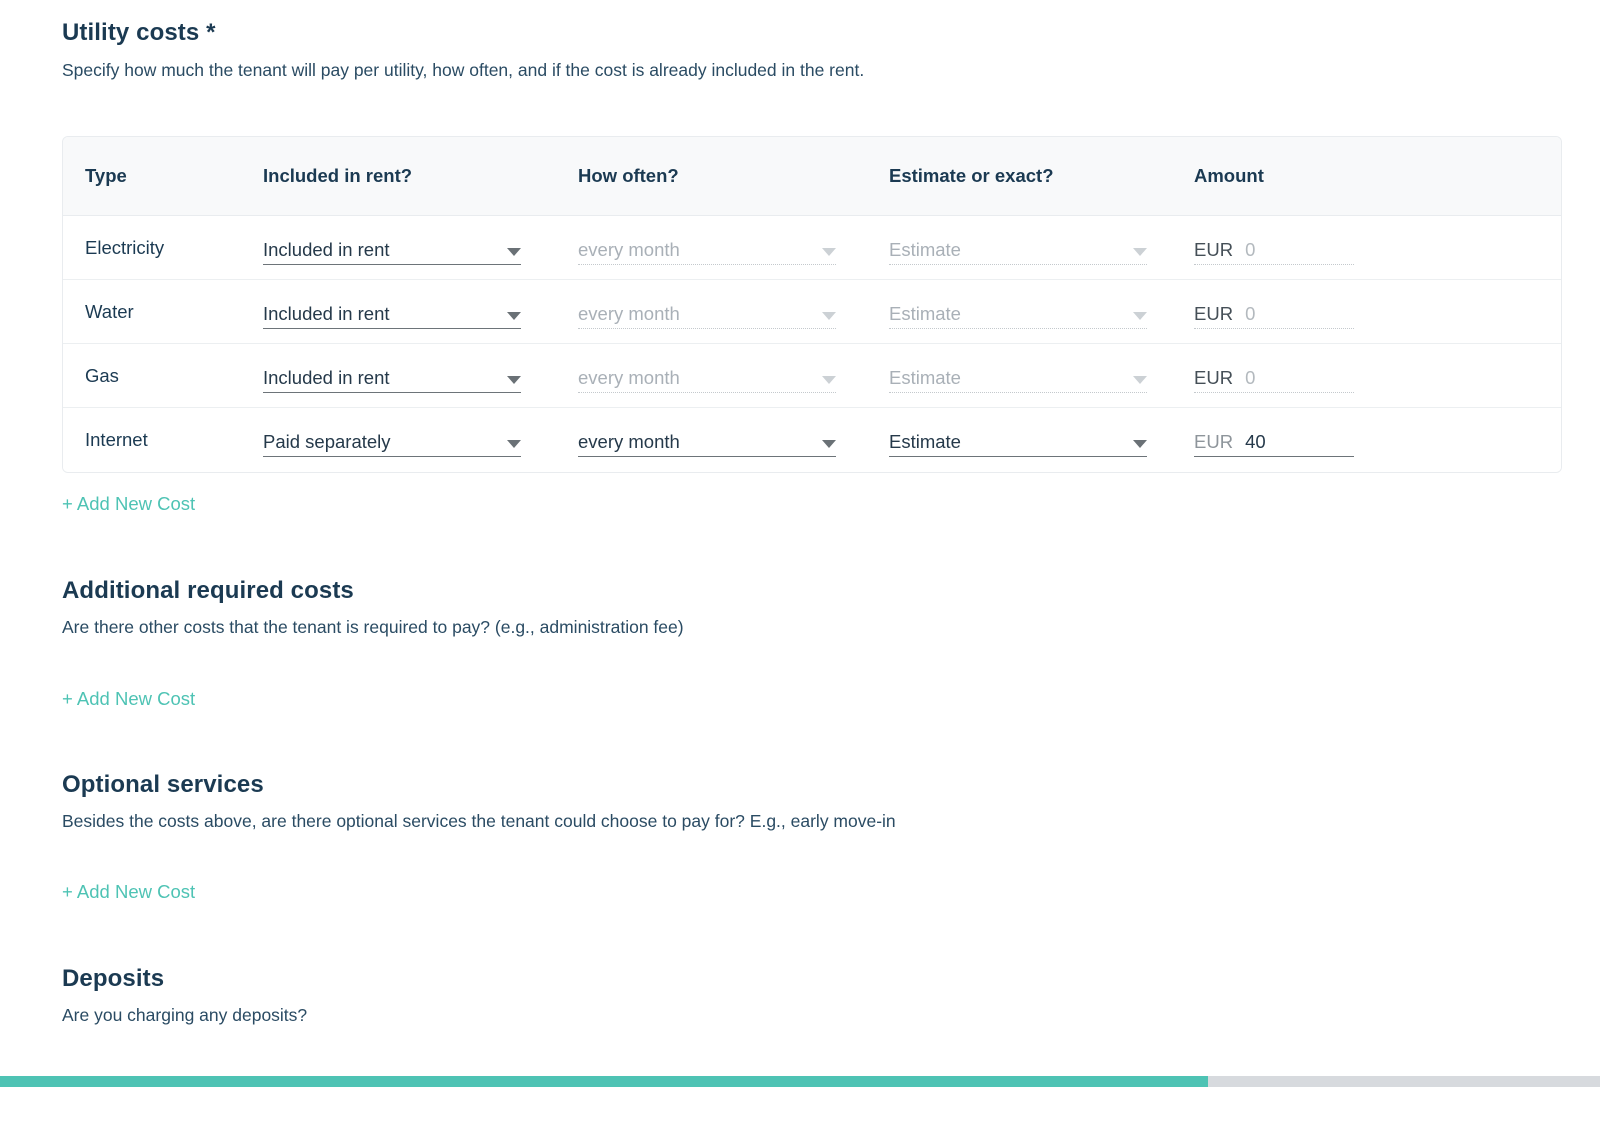 This screenshot has height=1121, width=1600. Describe the element at coordinates (812, 996) in the screenshot. I see `deposits-section: Deposits Are you charging any deposits?` at that location.